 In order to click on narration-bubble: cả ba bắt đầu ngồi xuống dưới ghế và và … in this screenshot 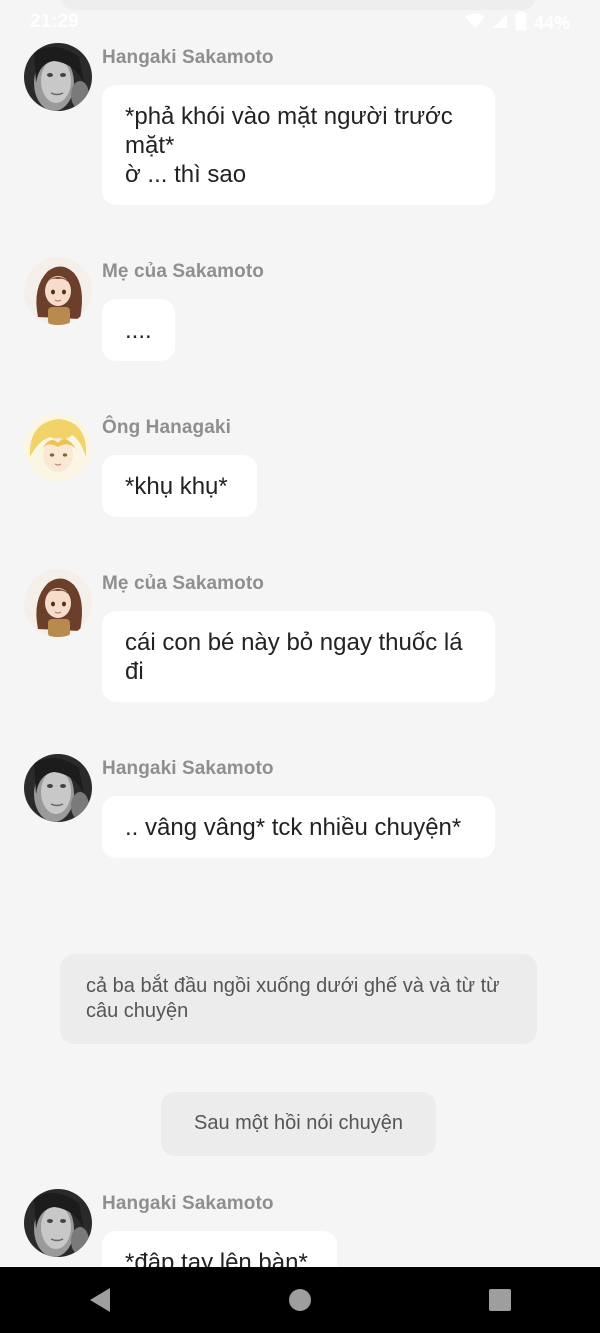, I will do `click(298, 999)`.